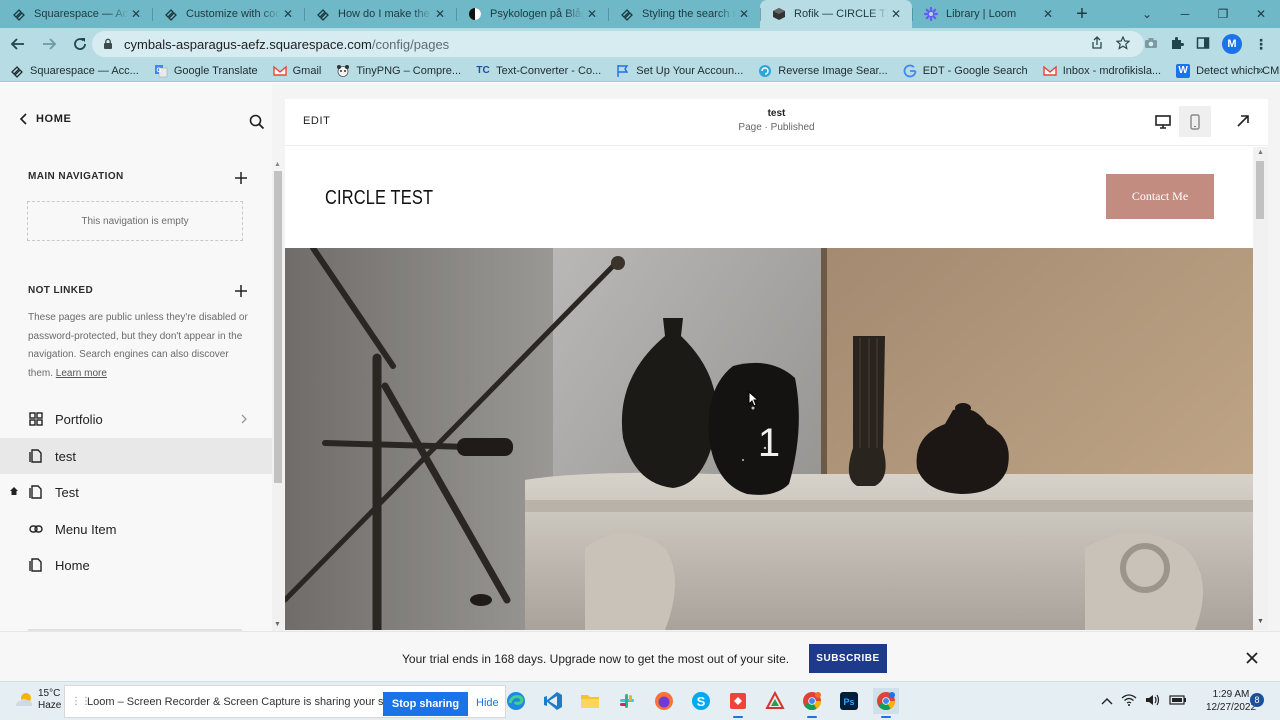  Describe the element at coordinates (836, 14) in the screenshot. I see `browser-tab-active: Rofik — CIRCLE TEST ✕` at that location.